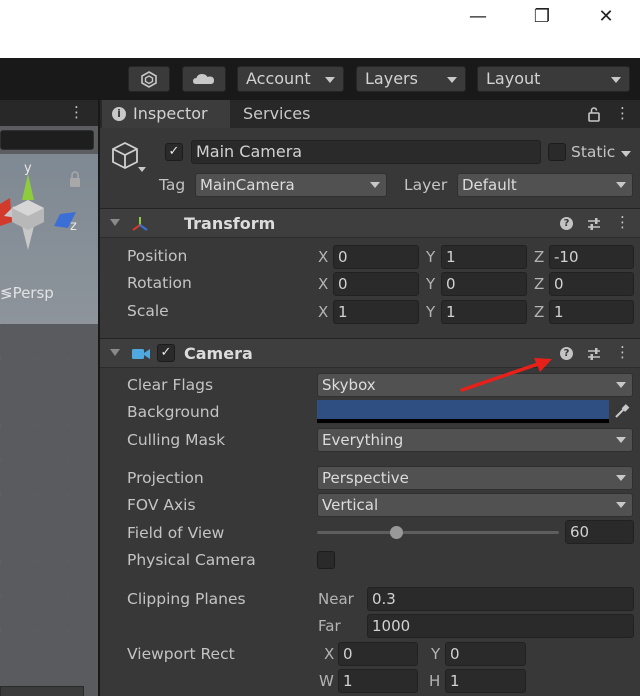 The width and height of the screenshot is (640, 696). Describe the element at coordinates (500, 626) in the screenshot. I see `far-clip-field: 1000` at that location.